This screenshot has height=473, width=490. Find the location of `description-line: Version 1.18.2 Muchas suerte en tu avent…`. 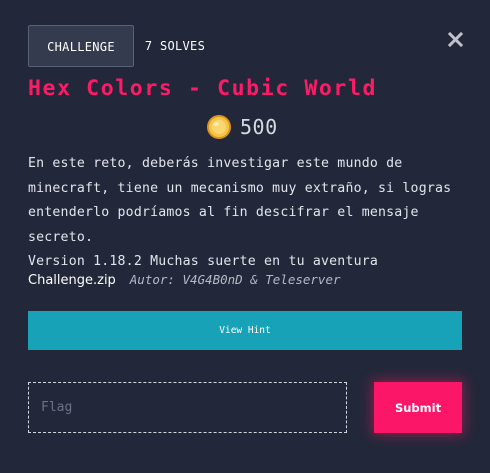

description-line: Version 1.18.2 Muchas suerte en tu avent… is located at coordinates (203, 261).